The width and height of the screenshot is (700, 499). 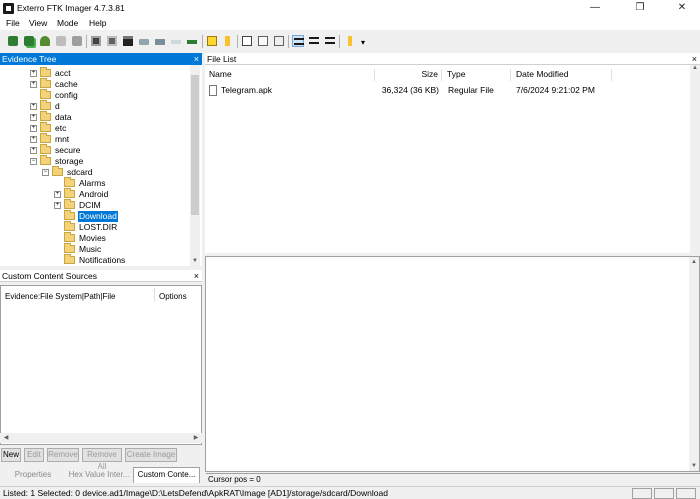 What do you see at coordinates (694, 59) in the screenshot?
I see `file-list-close-icon: ×` at bounding box center [694, 59].